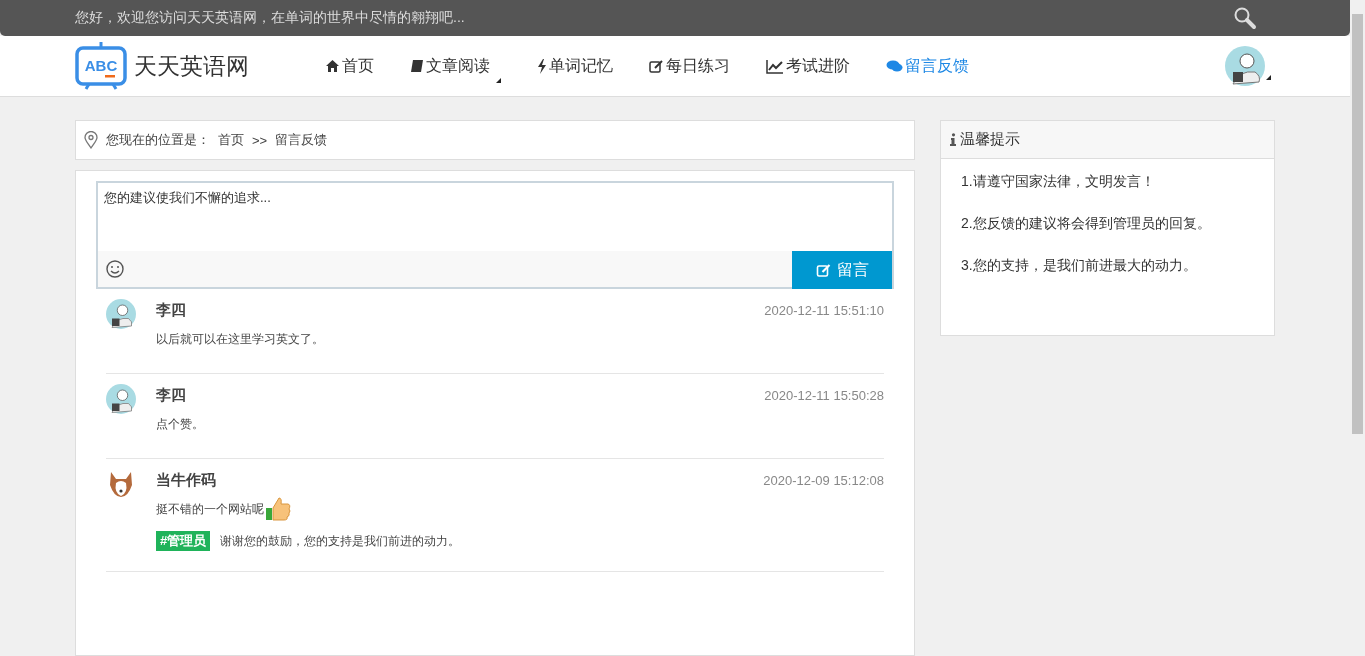  Describe the element at coordinates (191, 66) in the screenshot. I see `site-name: 天天英语网` at that location.